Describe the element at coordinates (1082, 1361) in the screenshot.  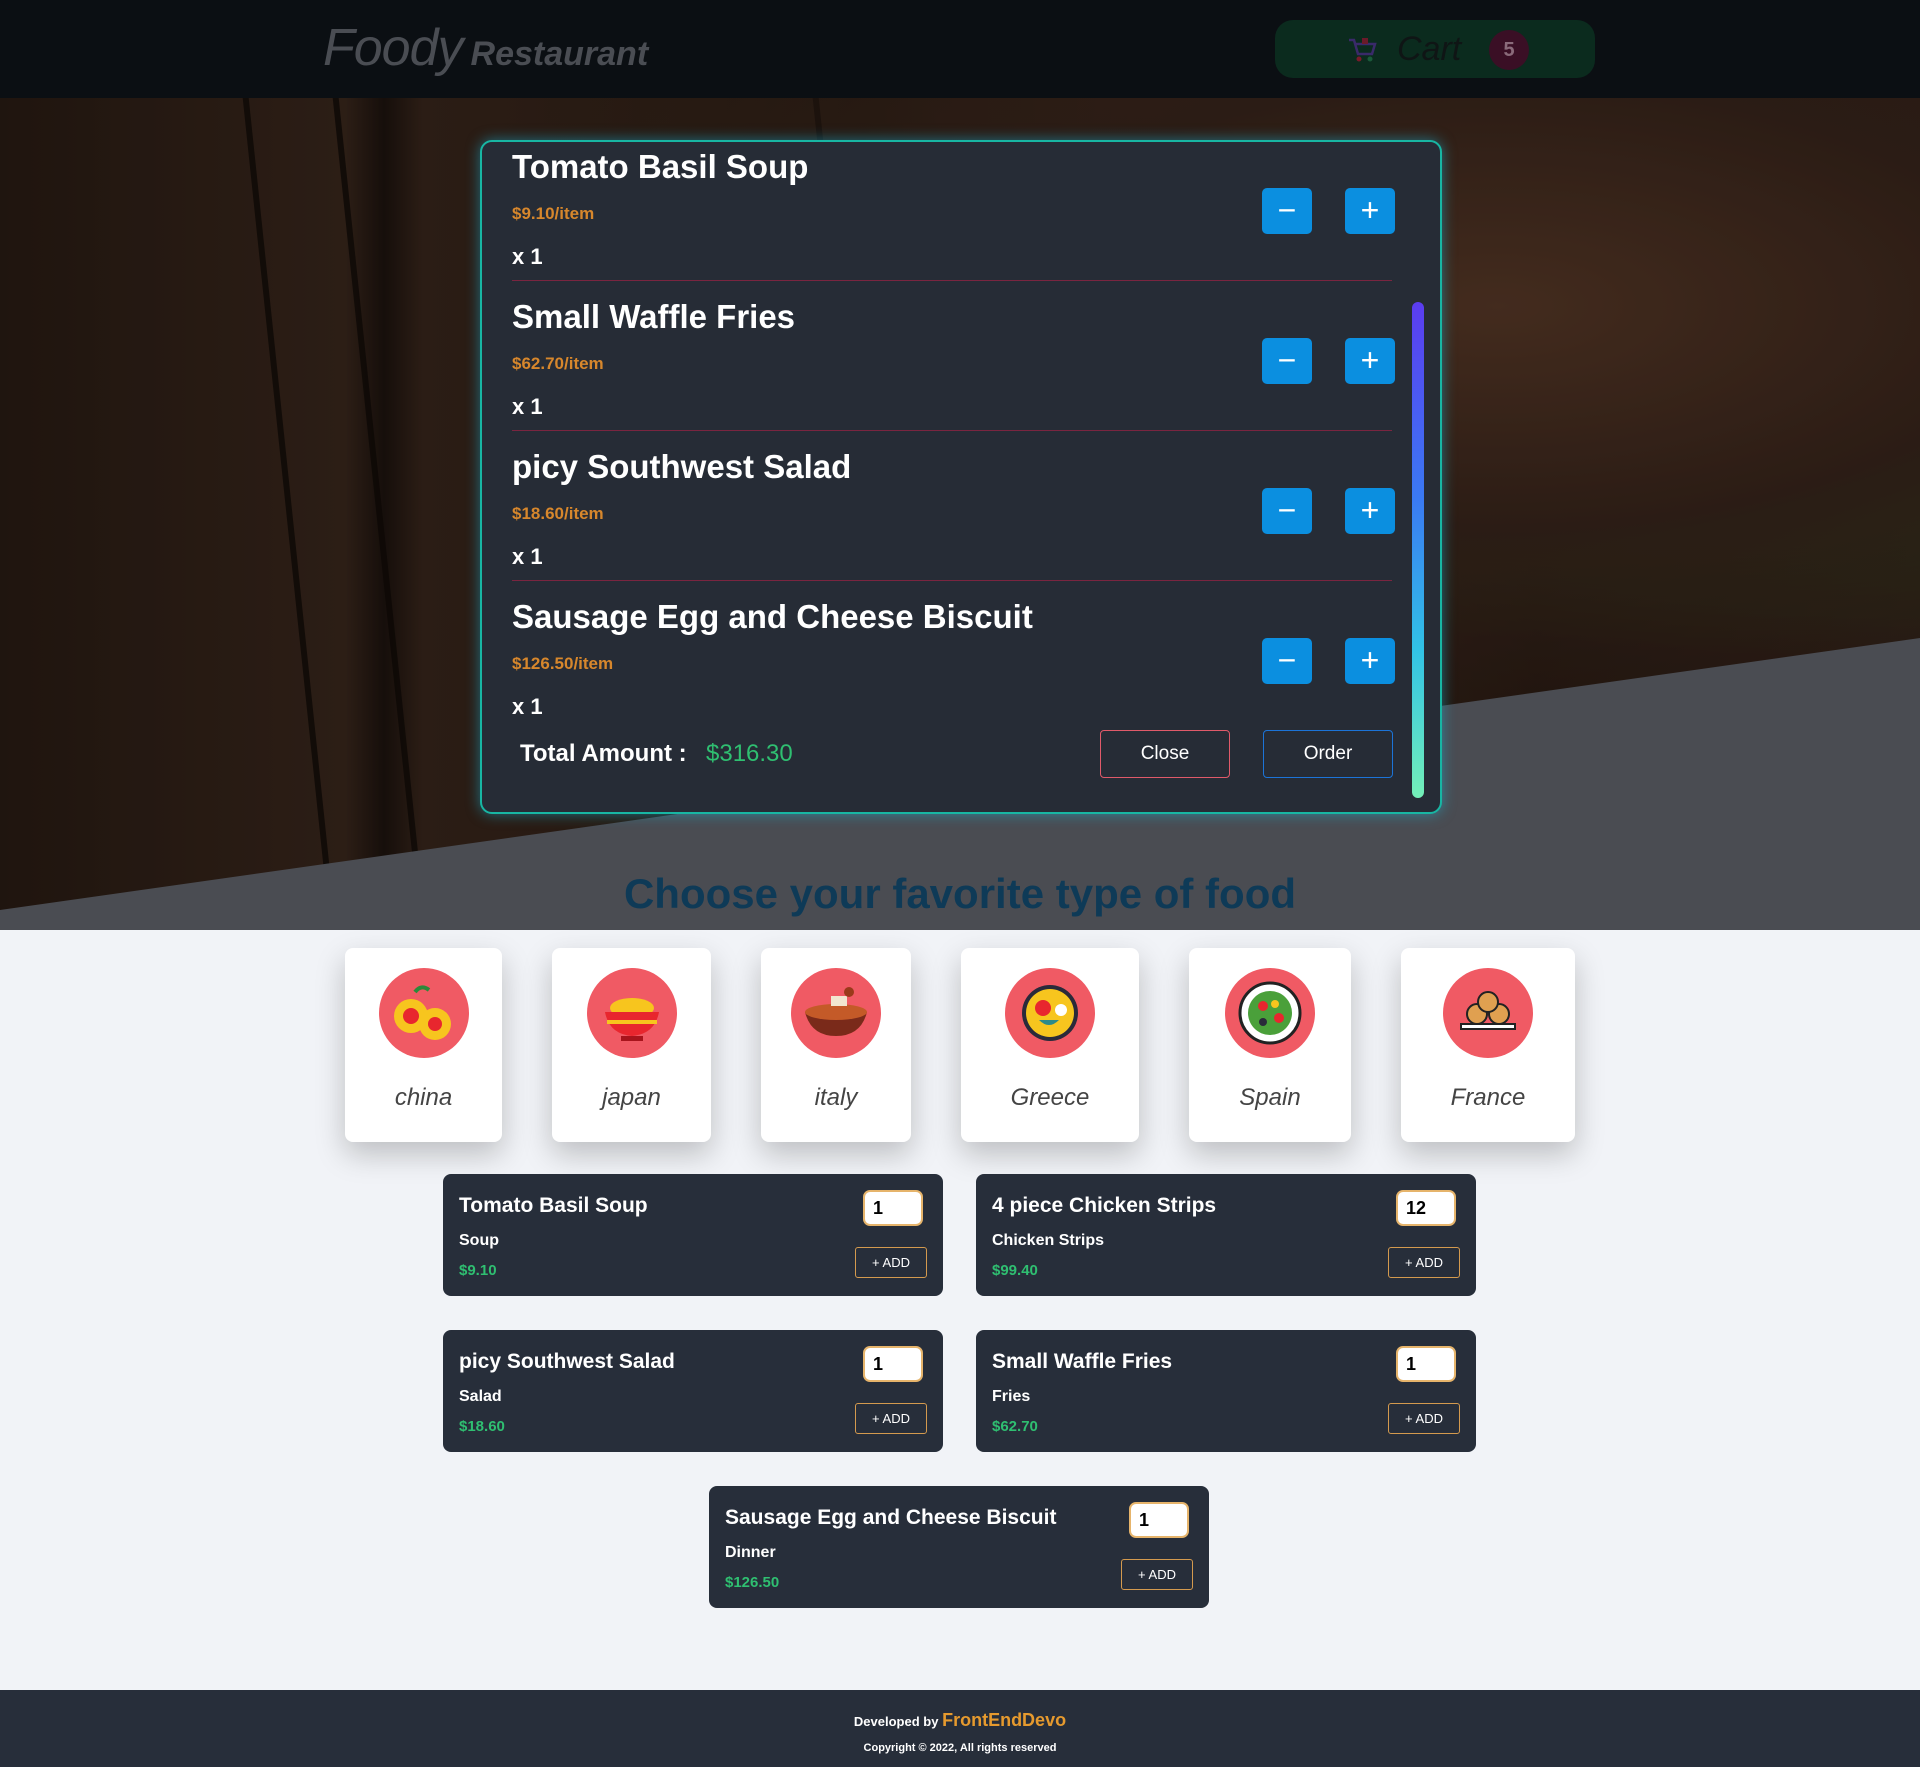
I see `food-name: Small Waffle Fries` at that location.